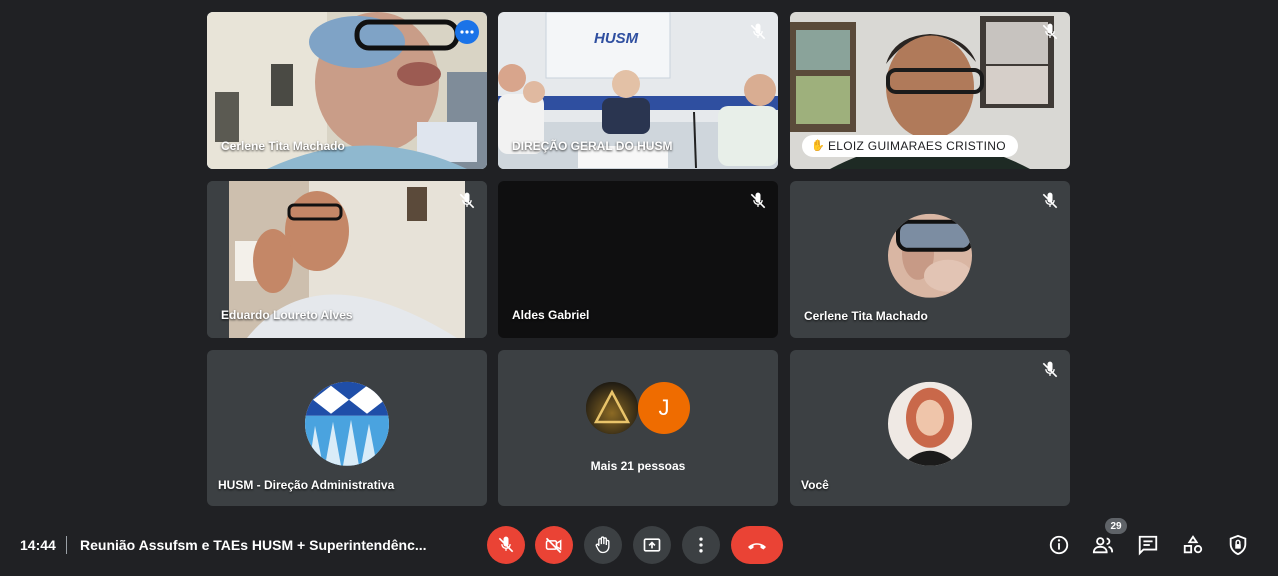 This screenshot has height=576, width=1278. What do you see at coordinates (638, 466) in the screenshot?
I see `more-people-label: Mais 21 pessoas` at bounding box center [638, 466].